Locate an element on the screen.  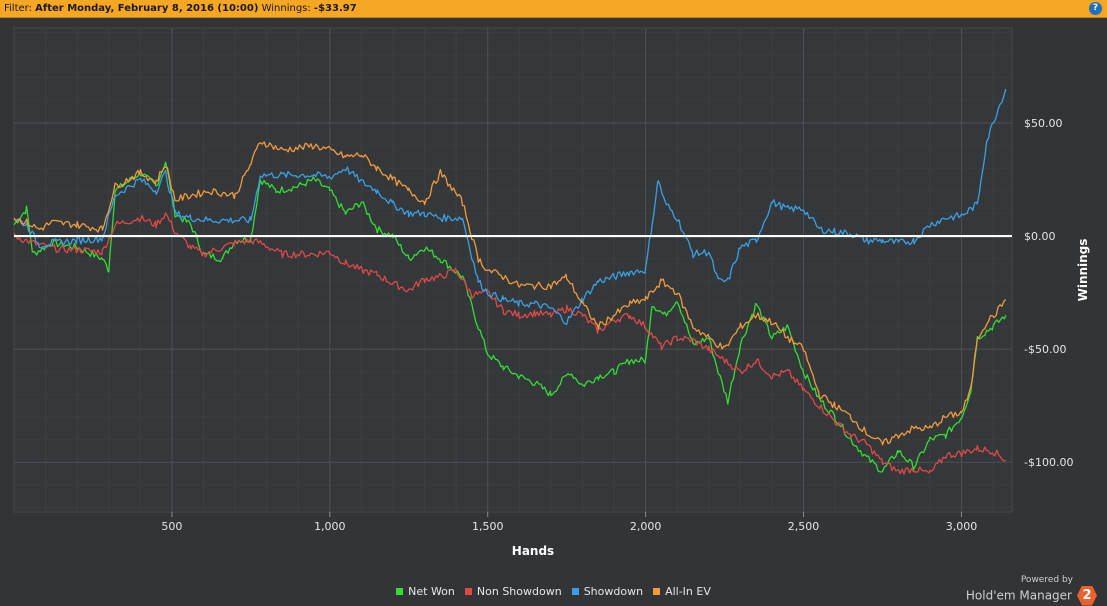
x-tick-label: 1,000 is located at coordinates (330, 526).